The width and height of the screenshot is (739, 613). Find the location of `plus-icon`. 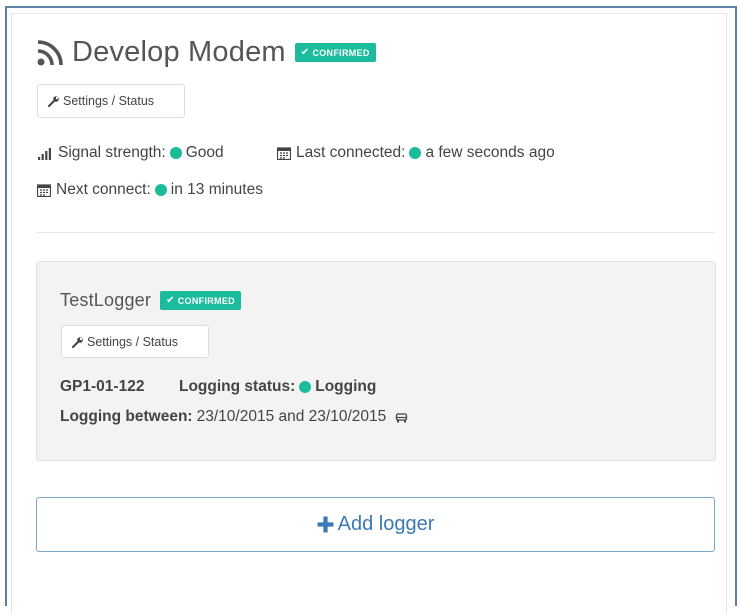

plus-icon is located at coordinates (325, 524).